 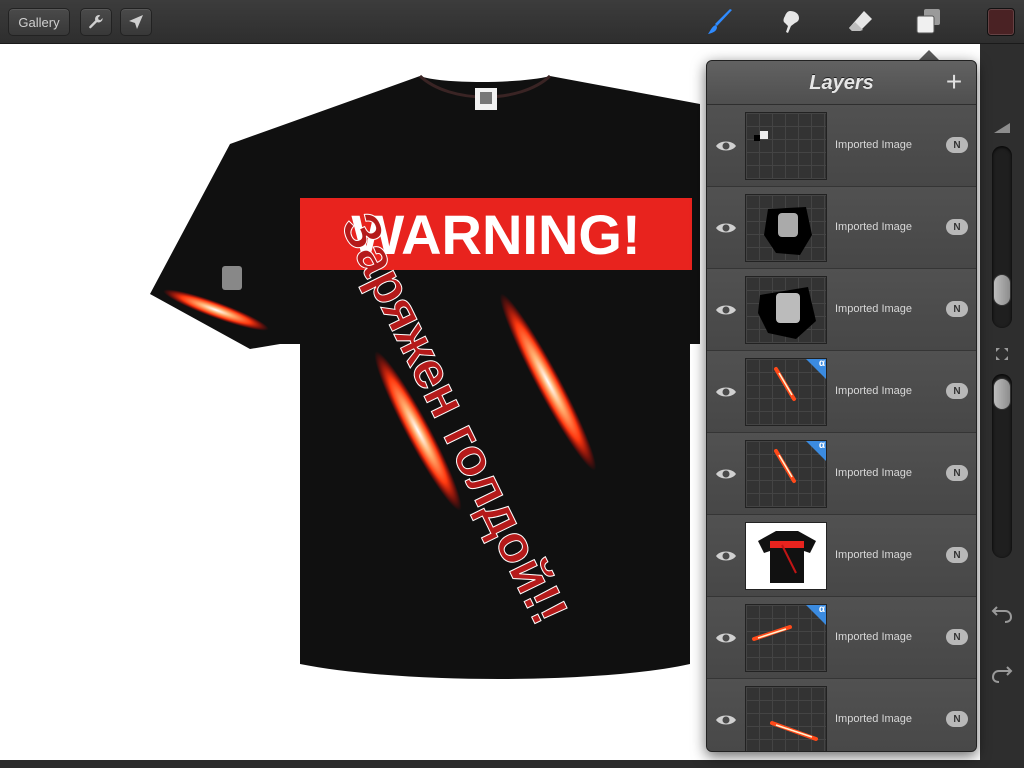 I want to click on eraser-icon, so click(x=860, y=21).